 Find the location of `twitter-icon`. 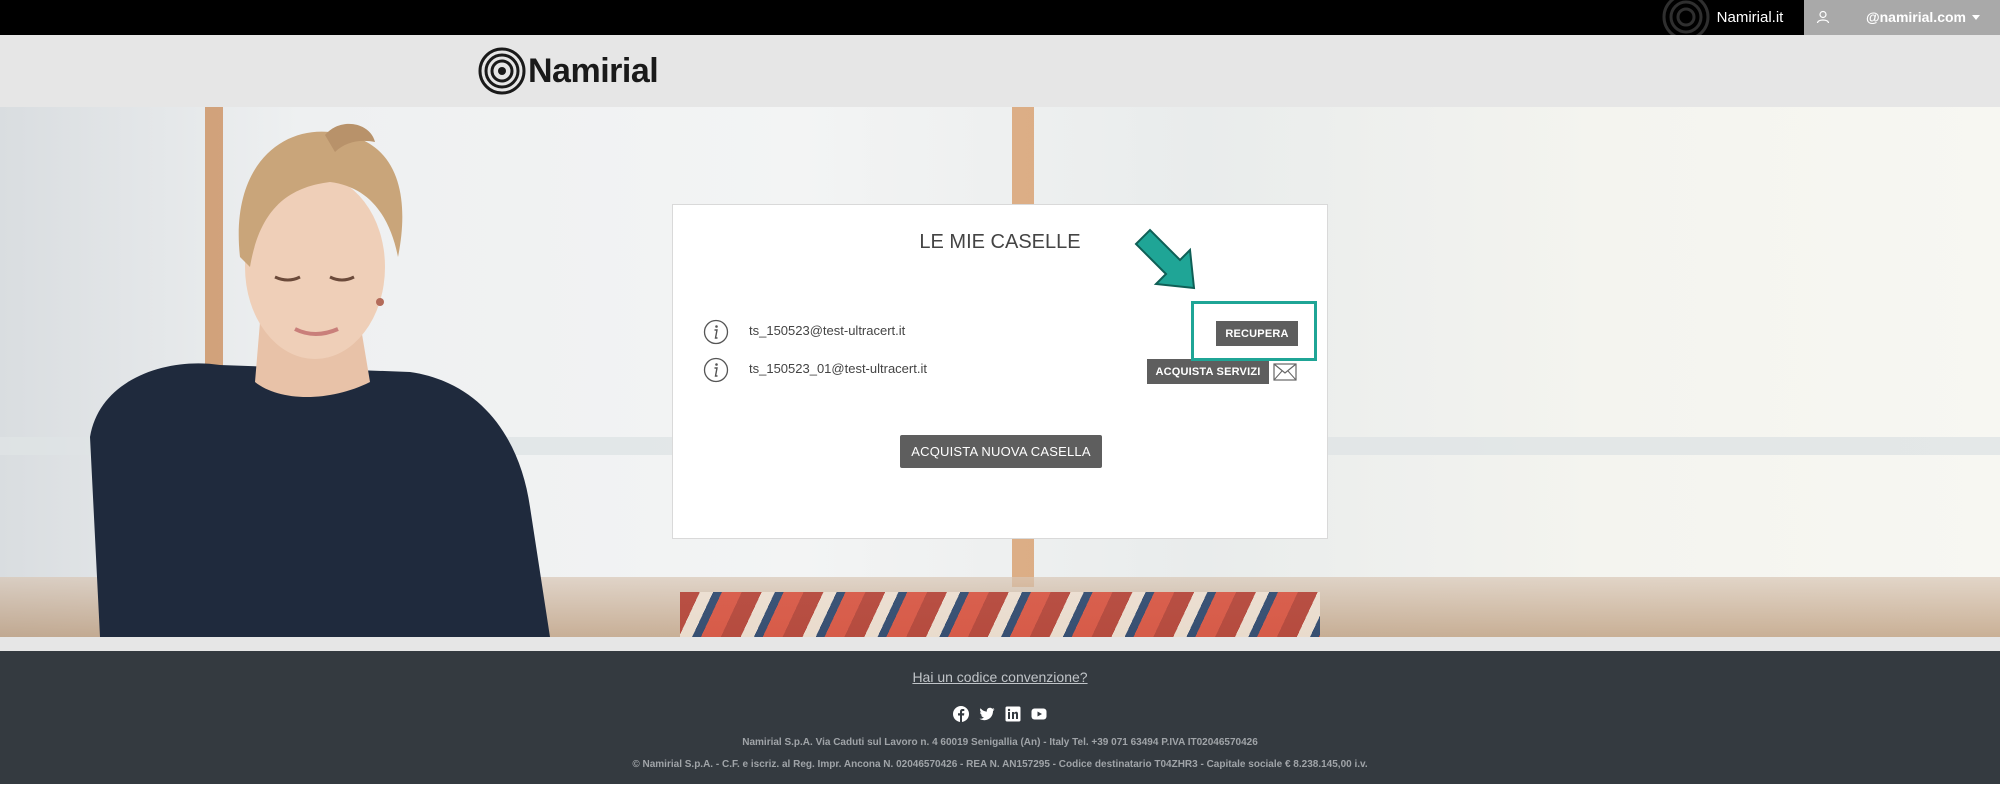

twitter-icon is located at coordinates (987, 714).